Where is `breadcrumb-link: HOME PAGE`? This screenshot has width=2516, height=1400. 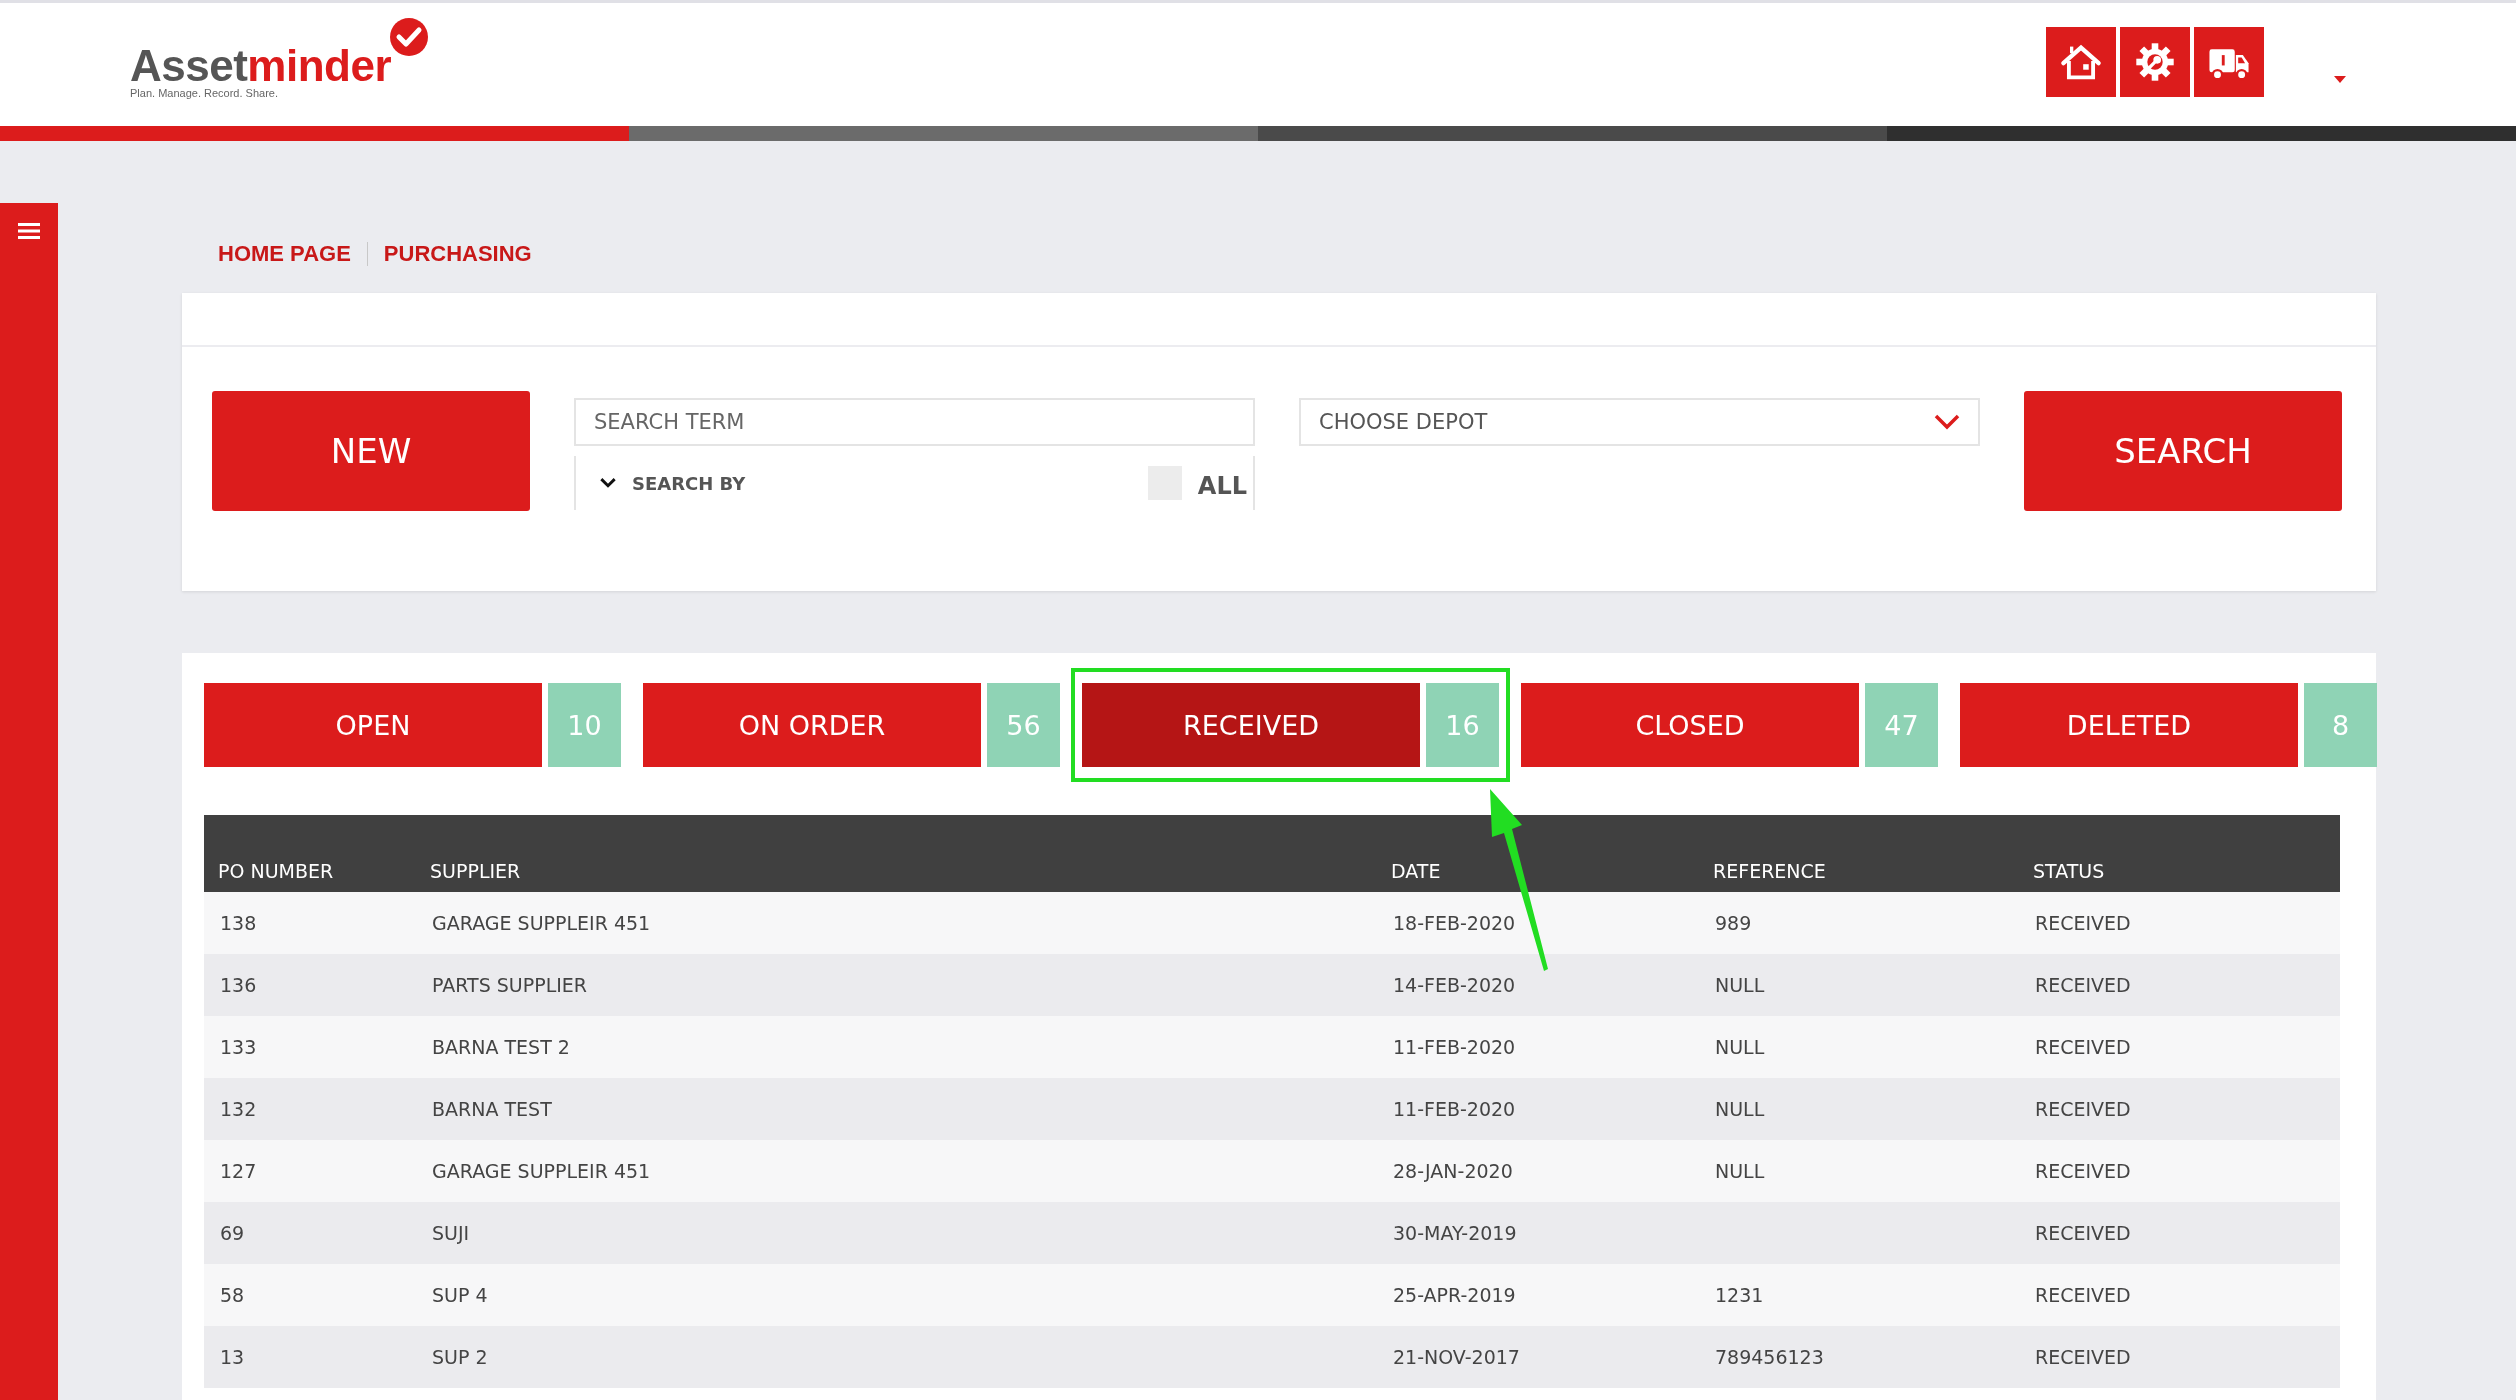 breadcrumb-link: HOME PAGE is located at coordinates (284, 254).